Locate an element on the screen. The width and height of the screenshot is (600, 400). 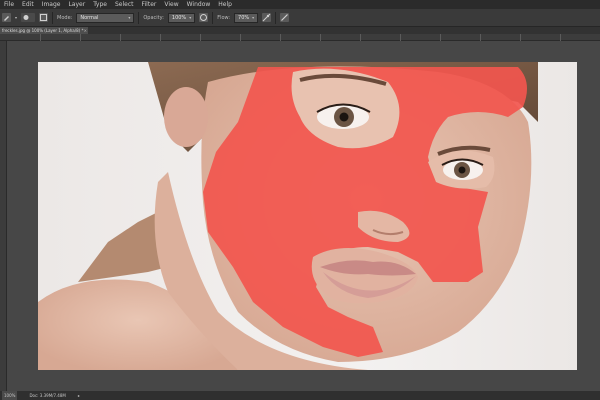
mode-label: Mode: is located at coordinates (65, 17).